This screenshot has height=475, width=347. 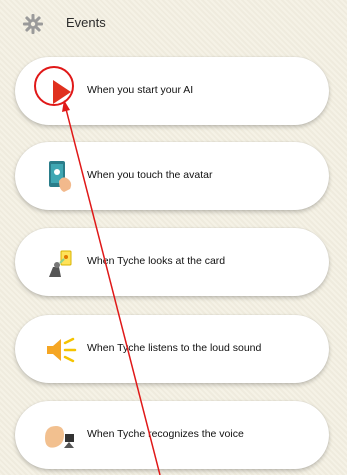 I want to click on event-loud-sound-label: When Tyche listens to the loud sound, so click(x=174, y=348).